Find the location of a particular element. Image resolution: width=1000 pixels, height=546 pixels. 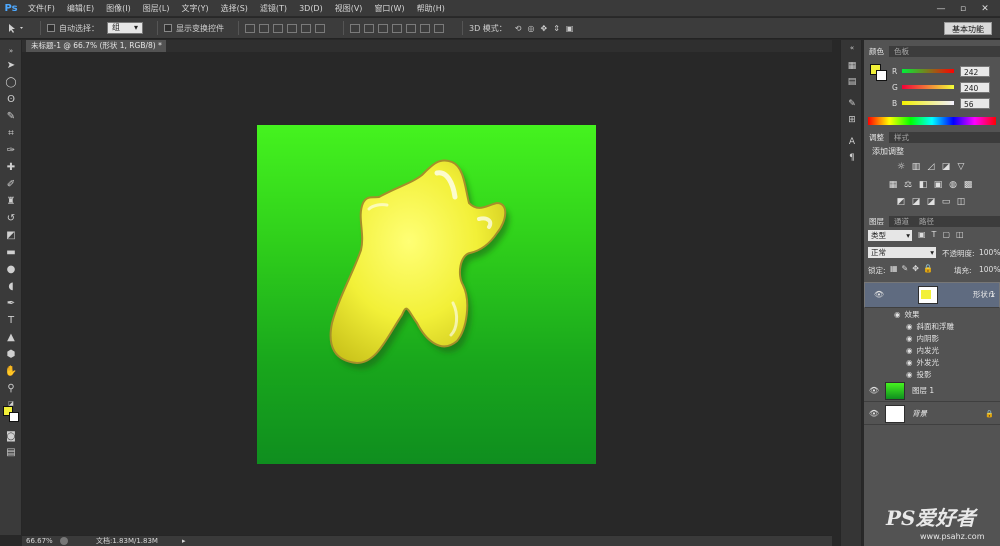

clone-stamp-tool-icon: ♜ is located at coordinates (11, 201).